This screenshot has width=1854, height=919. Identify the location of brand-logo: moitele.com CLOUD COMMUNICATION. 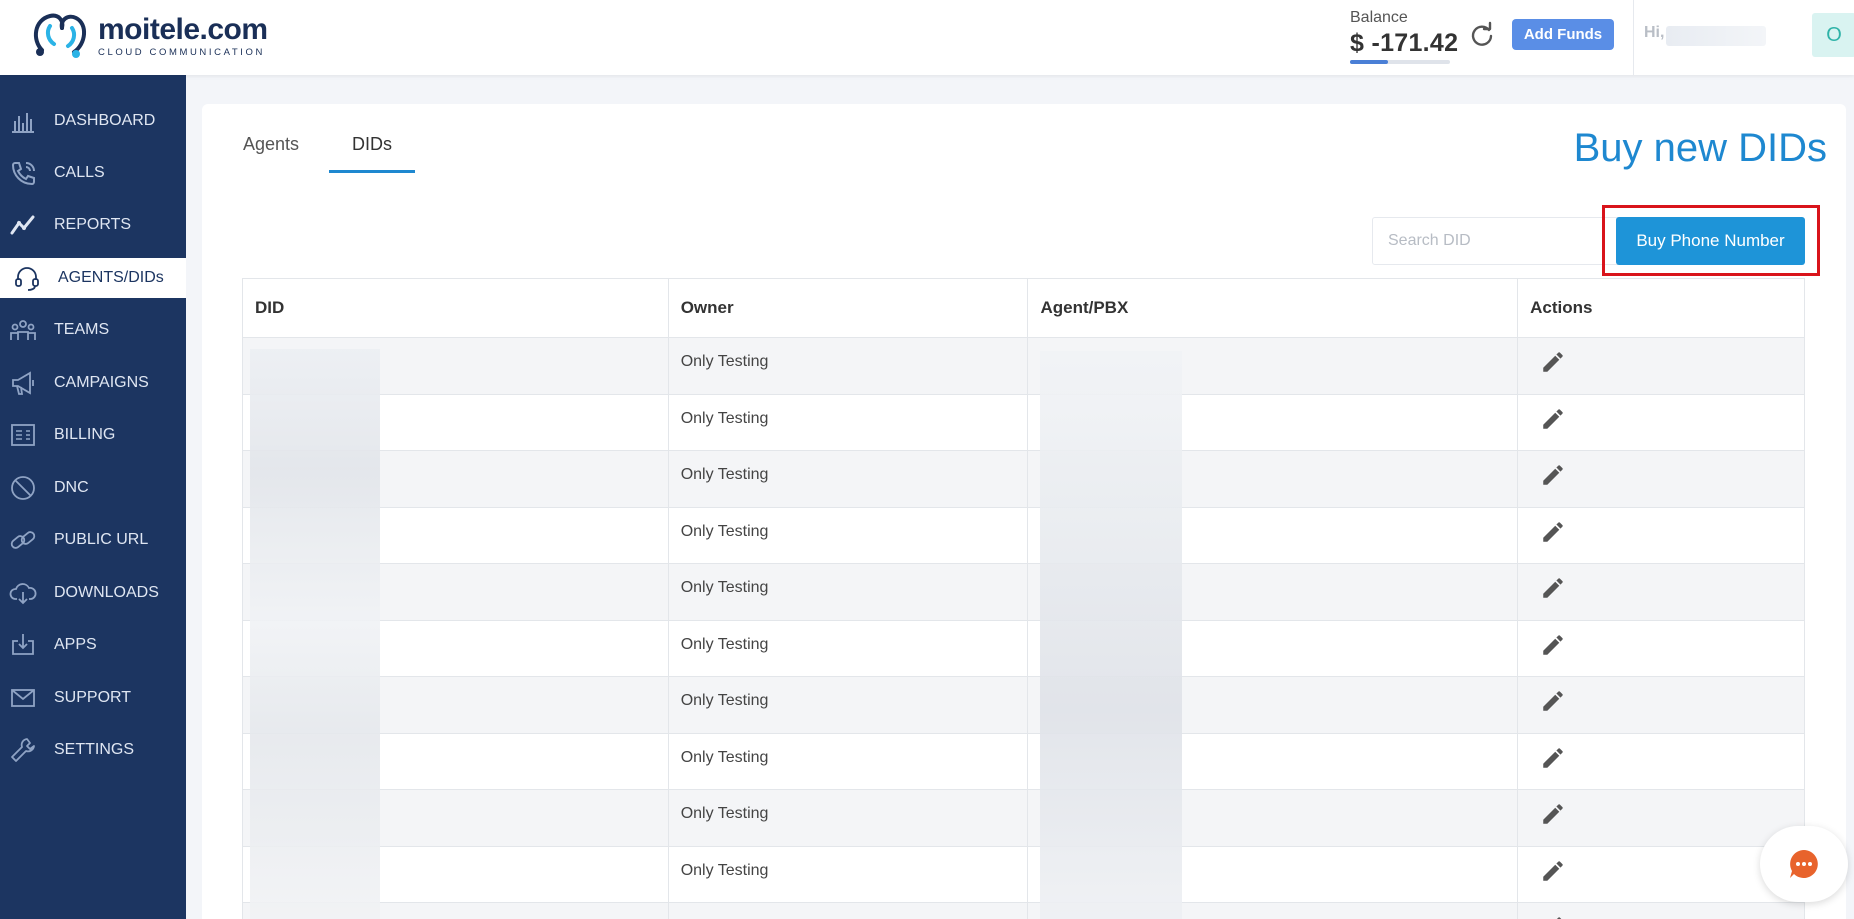
(148, 36).